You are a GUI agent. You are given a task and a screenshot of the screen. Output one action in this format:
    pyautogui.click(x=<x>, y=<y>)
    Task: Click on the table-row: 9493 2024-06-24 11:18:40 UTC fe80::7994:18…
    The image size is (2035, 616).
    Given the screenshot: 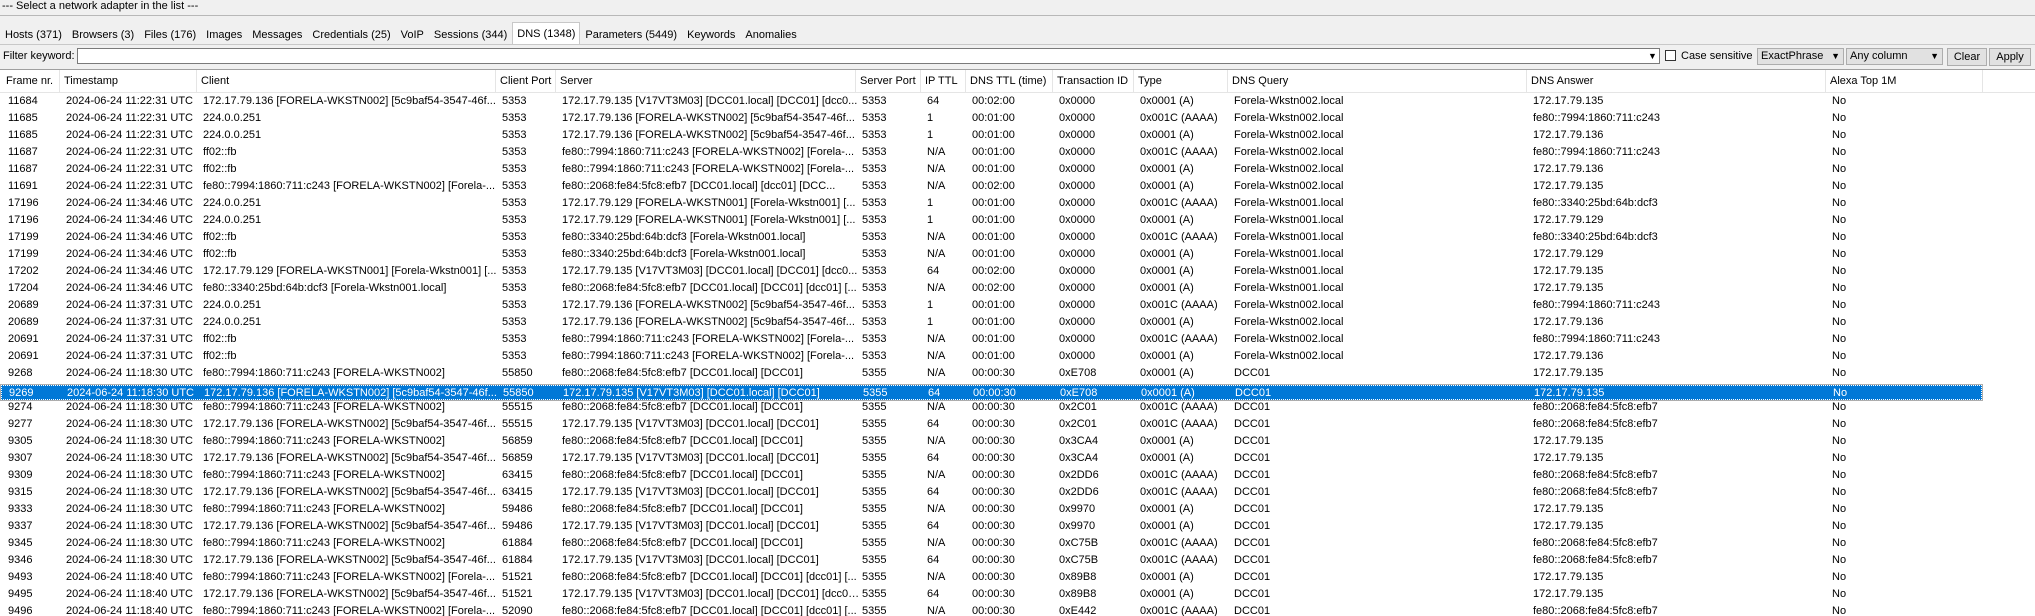 What is the action you would take?
    pyautogui.click(x=991, y=577)
    